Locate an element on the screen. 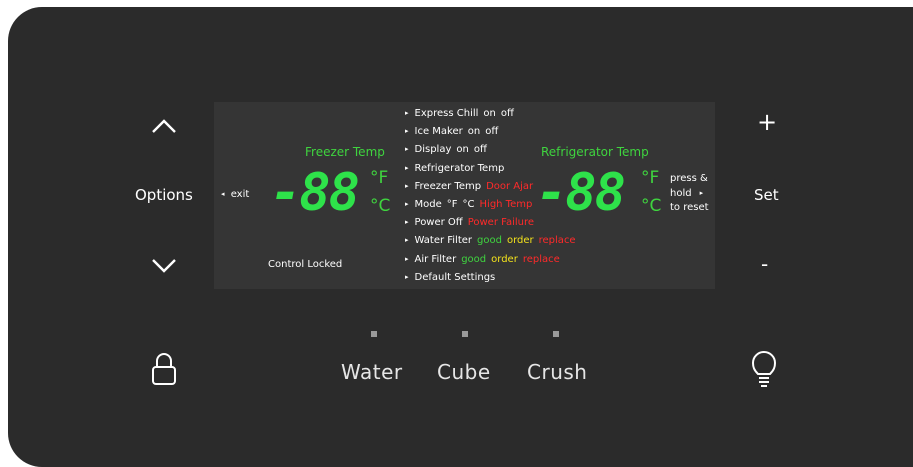 This screenshot has height=467, width=913. lock-icon is located at coordinates (164, 369).